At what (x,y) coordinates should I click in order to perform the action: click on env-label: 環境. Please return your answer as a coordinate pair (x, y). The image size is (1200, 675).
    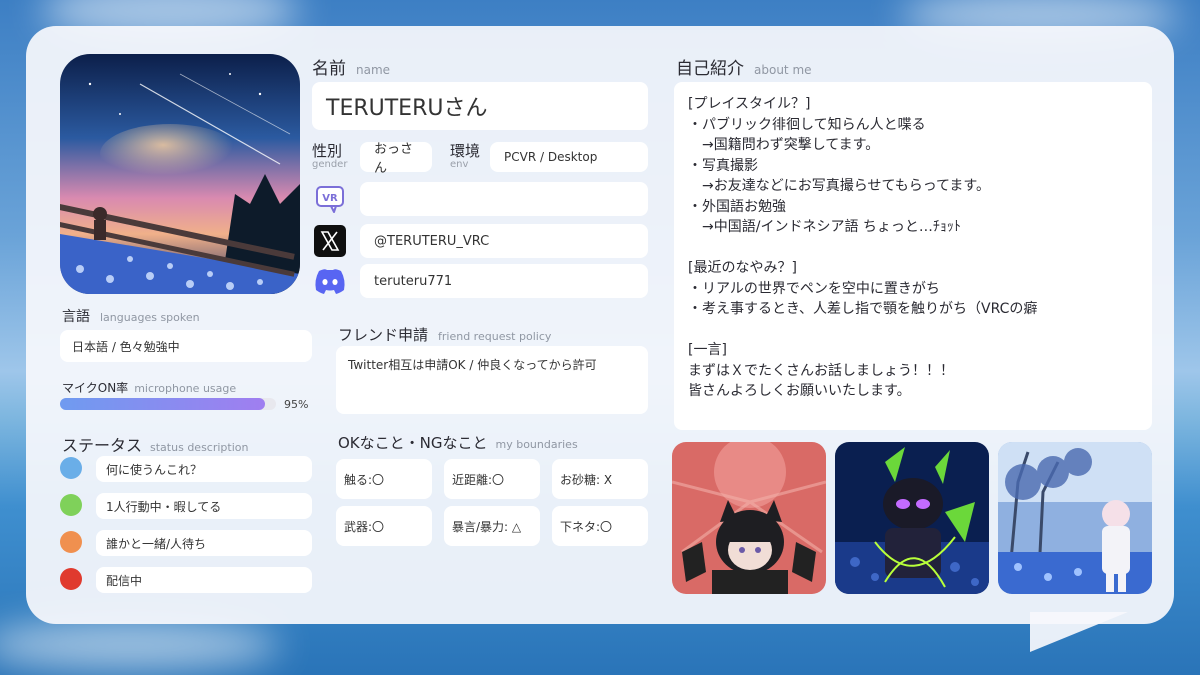
    Looking at the image, I should click on (465, 151).